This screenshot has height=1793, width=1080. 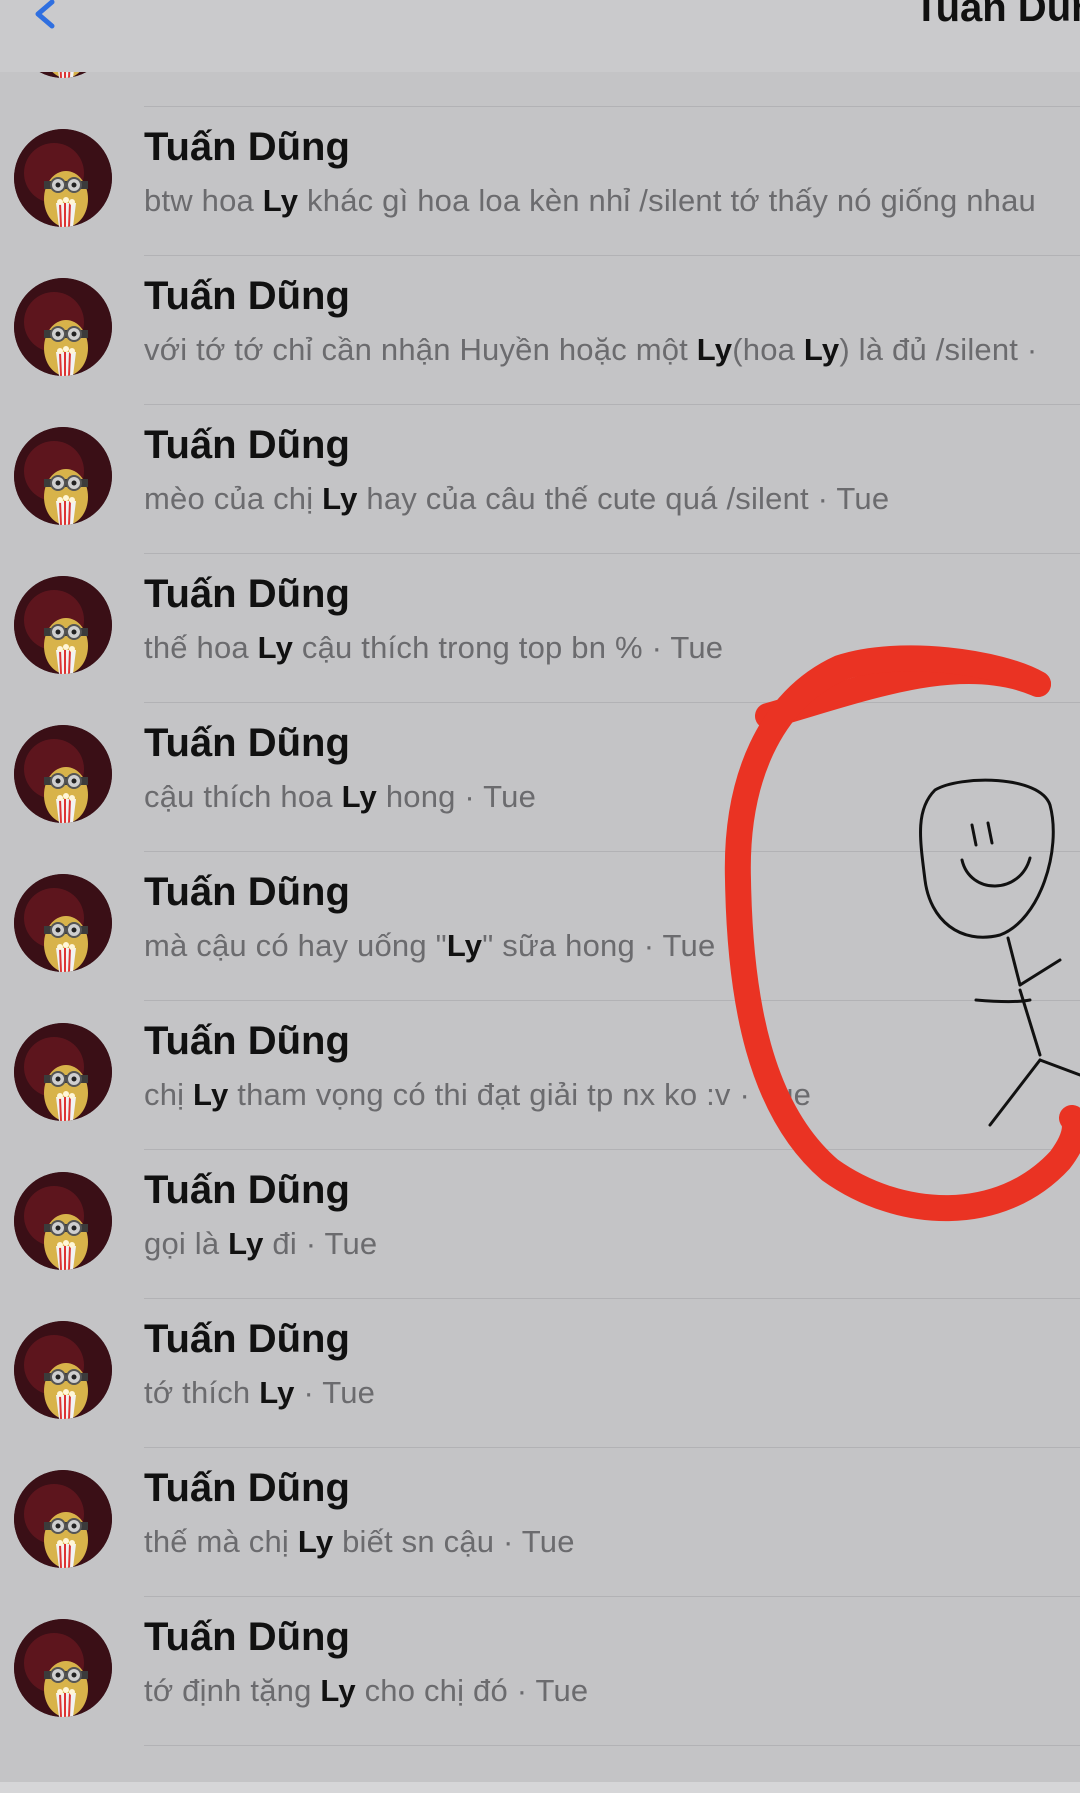 I want to click on preview-text: (hoa, so click(x=768, y=349).